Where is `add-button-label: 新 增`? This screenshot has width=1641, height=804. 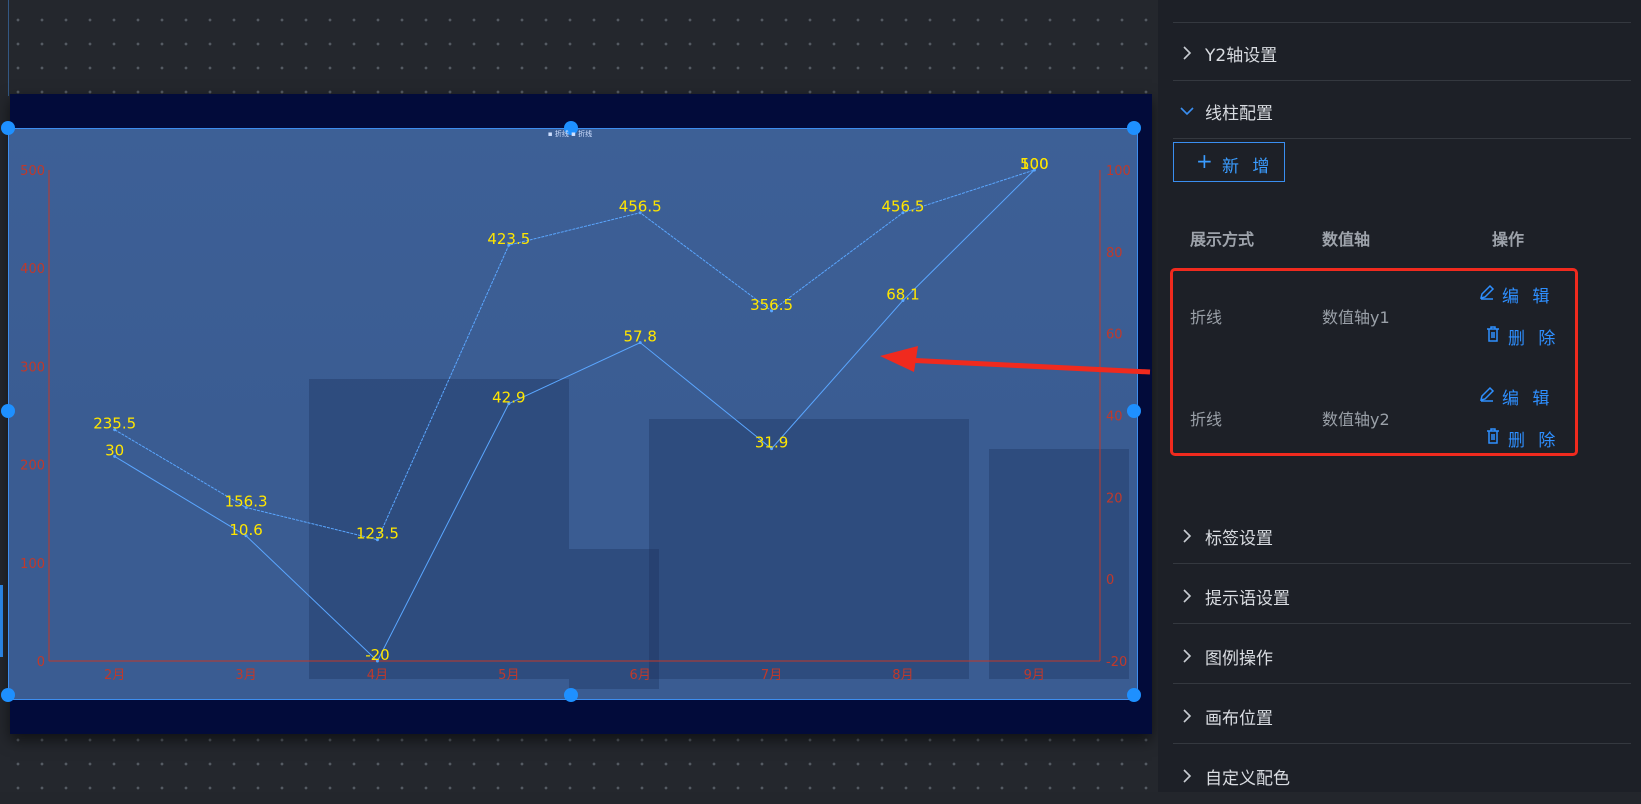 add-button-label: 新 增 is located at coordinates (1248, 167).